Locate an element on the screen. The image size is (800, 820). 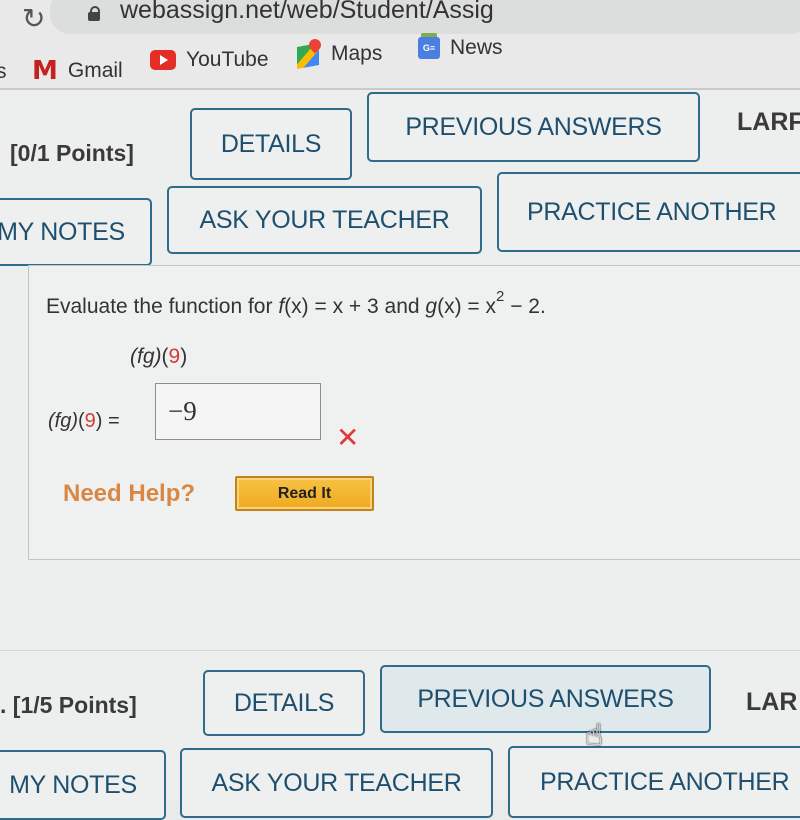
prompt-exponent: 2 is located at coordinates (500, 296).